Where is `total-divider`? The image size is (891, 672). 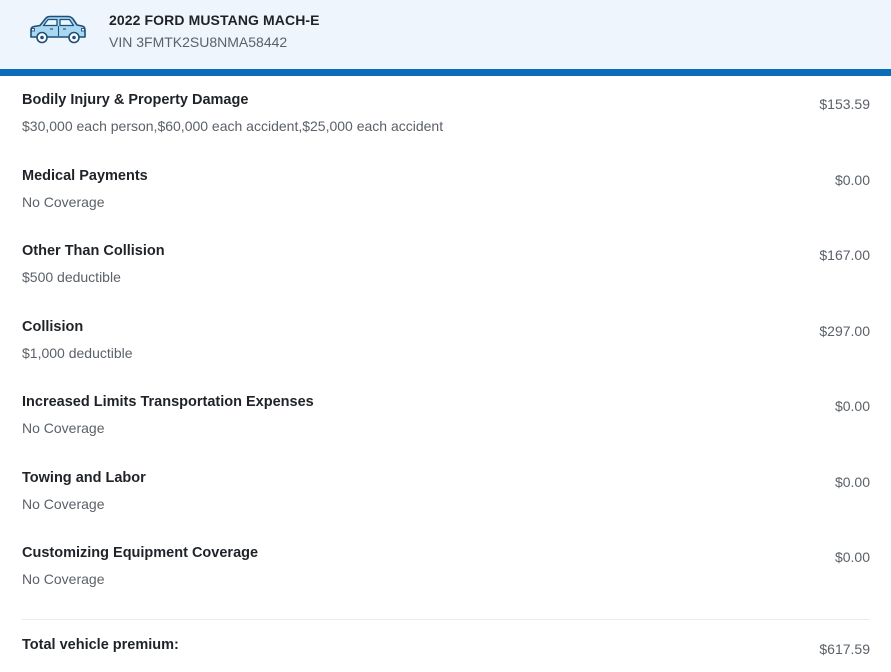
total-divider is located at coordinates (446, 619).